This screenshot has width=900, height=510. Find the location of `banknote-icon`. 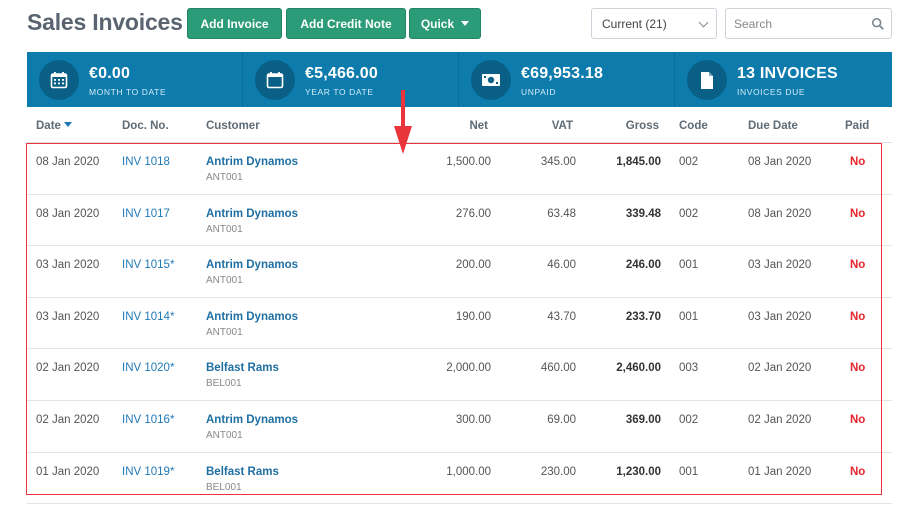

banknote-icon is located at coordinates (491, 80).